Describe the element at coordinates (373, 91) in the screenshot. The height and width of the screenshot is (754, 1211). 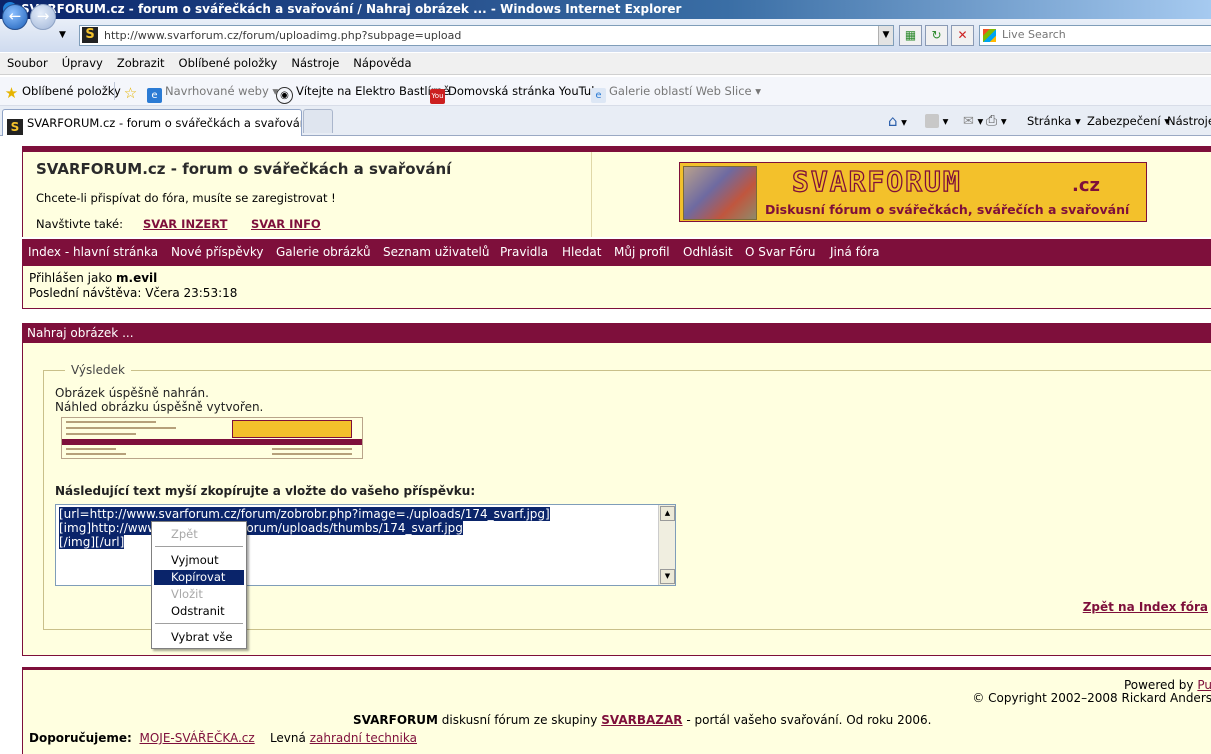
I see `fav-elektro-label: Vítejte na Elektro Bastlírně` at that location.